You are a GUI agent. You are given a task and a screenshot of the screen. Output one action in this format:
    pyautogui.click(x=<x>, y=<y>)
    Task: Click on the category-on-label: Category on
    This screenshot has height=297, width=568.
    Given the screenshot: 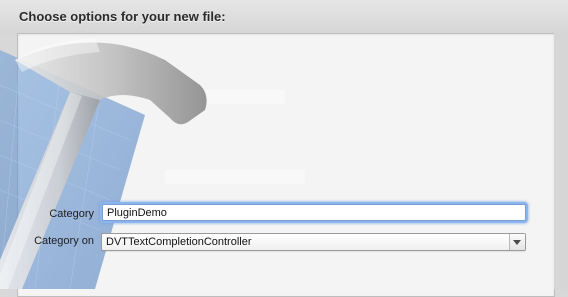 What is the action you would take?
    pyautogui.click(x=64, y=241)
    